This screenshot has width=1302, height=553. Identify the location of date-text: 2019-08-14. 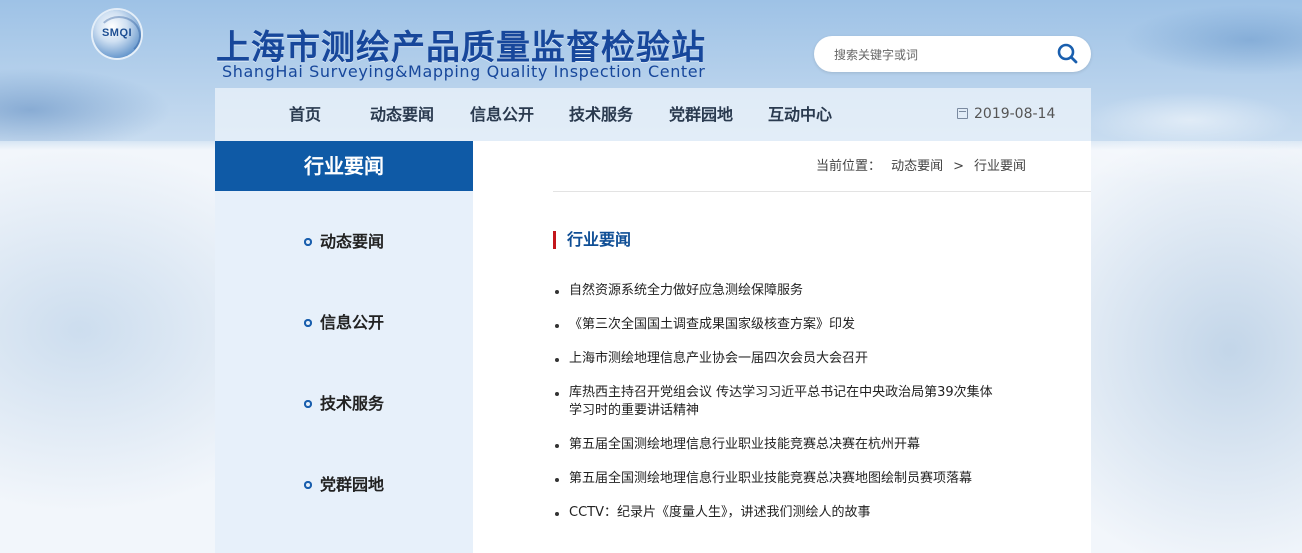
(1015, 114).